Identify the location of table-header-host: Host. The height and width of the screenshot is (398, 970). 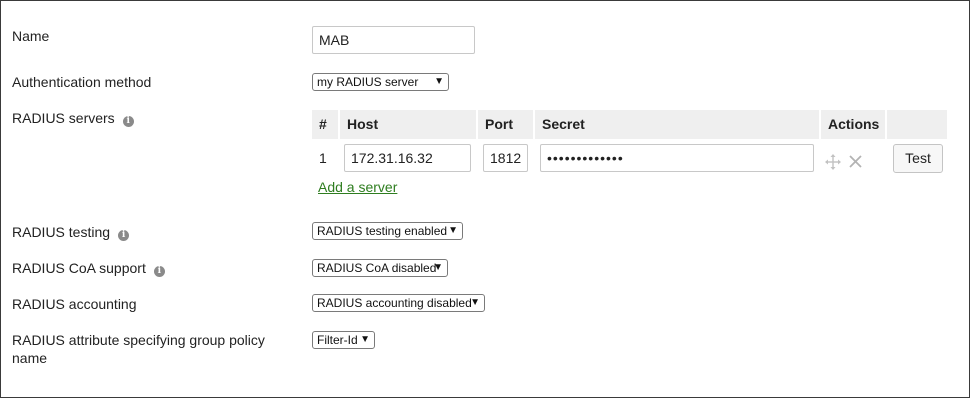
(408, 124).